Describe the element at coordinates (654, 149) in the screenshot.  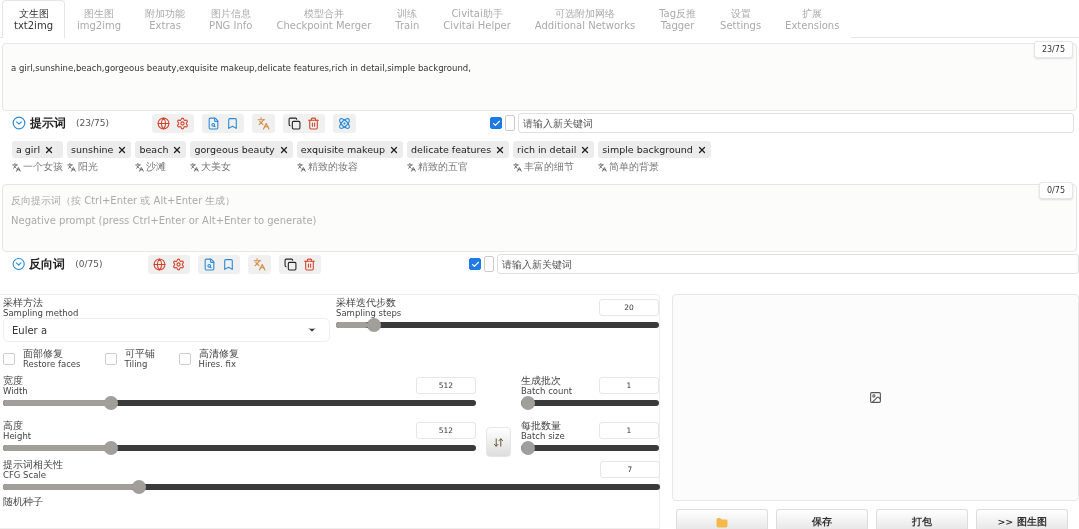
I see `keyword-tag: simple background` at that location.